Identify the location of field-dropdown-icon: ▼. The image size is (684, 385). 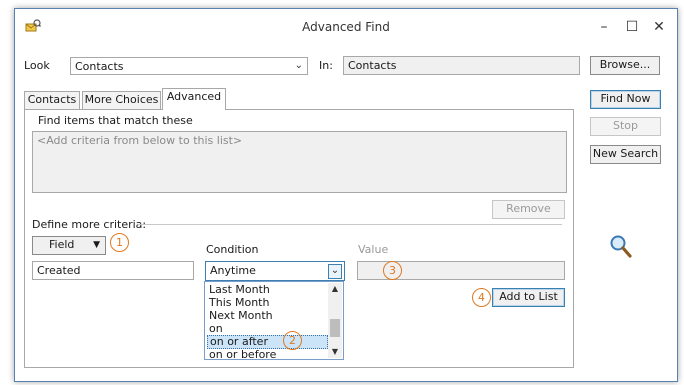
(96, 245).